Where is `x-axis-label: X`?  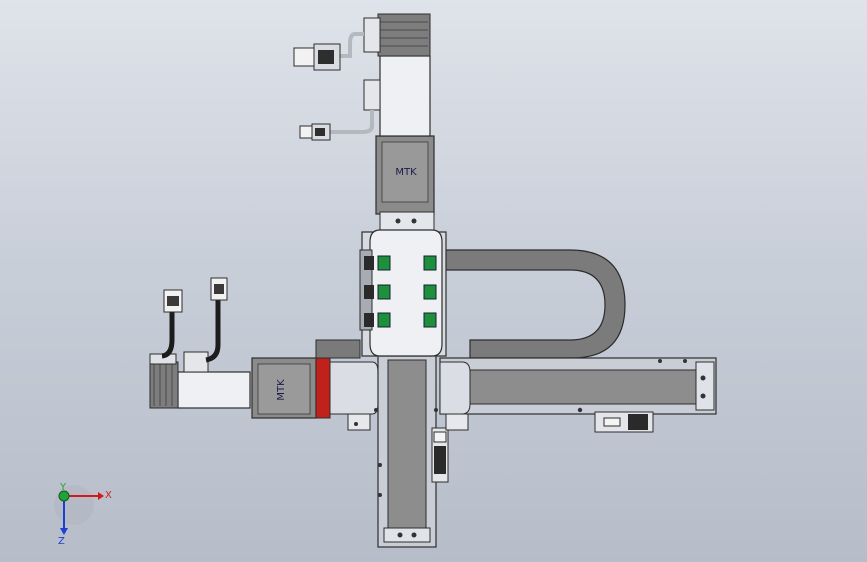
x-axis-label: X is located at coordinates (108, 495).